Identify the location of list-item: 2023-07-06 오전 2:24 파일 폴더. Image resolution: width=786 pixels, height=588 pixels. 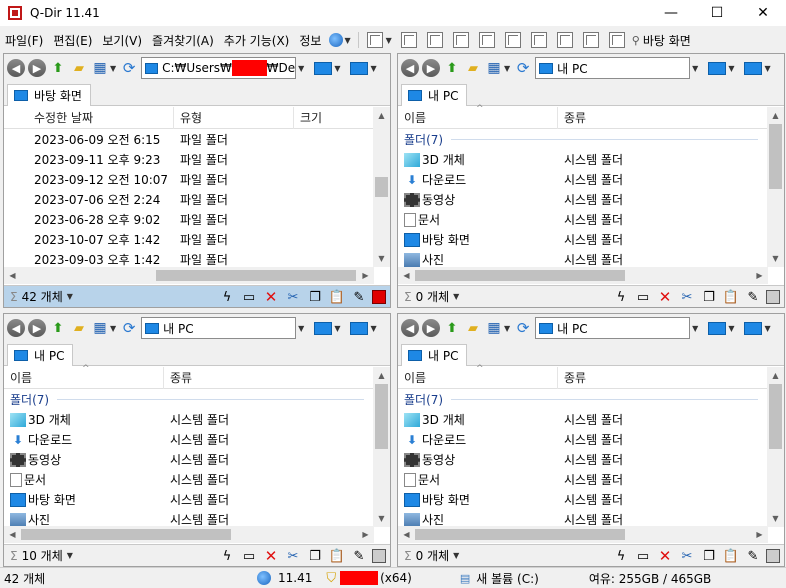
(189, 199).